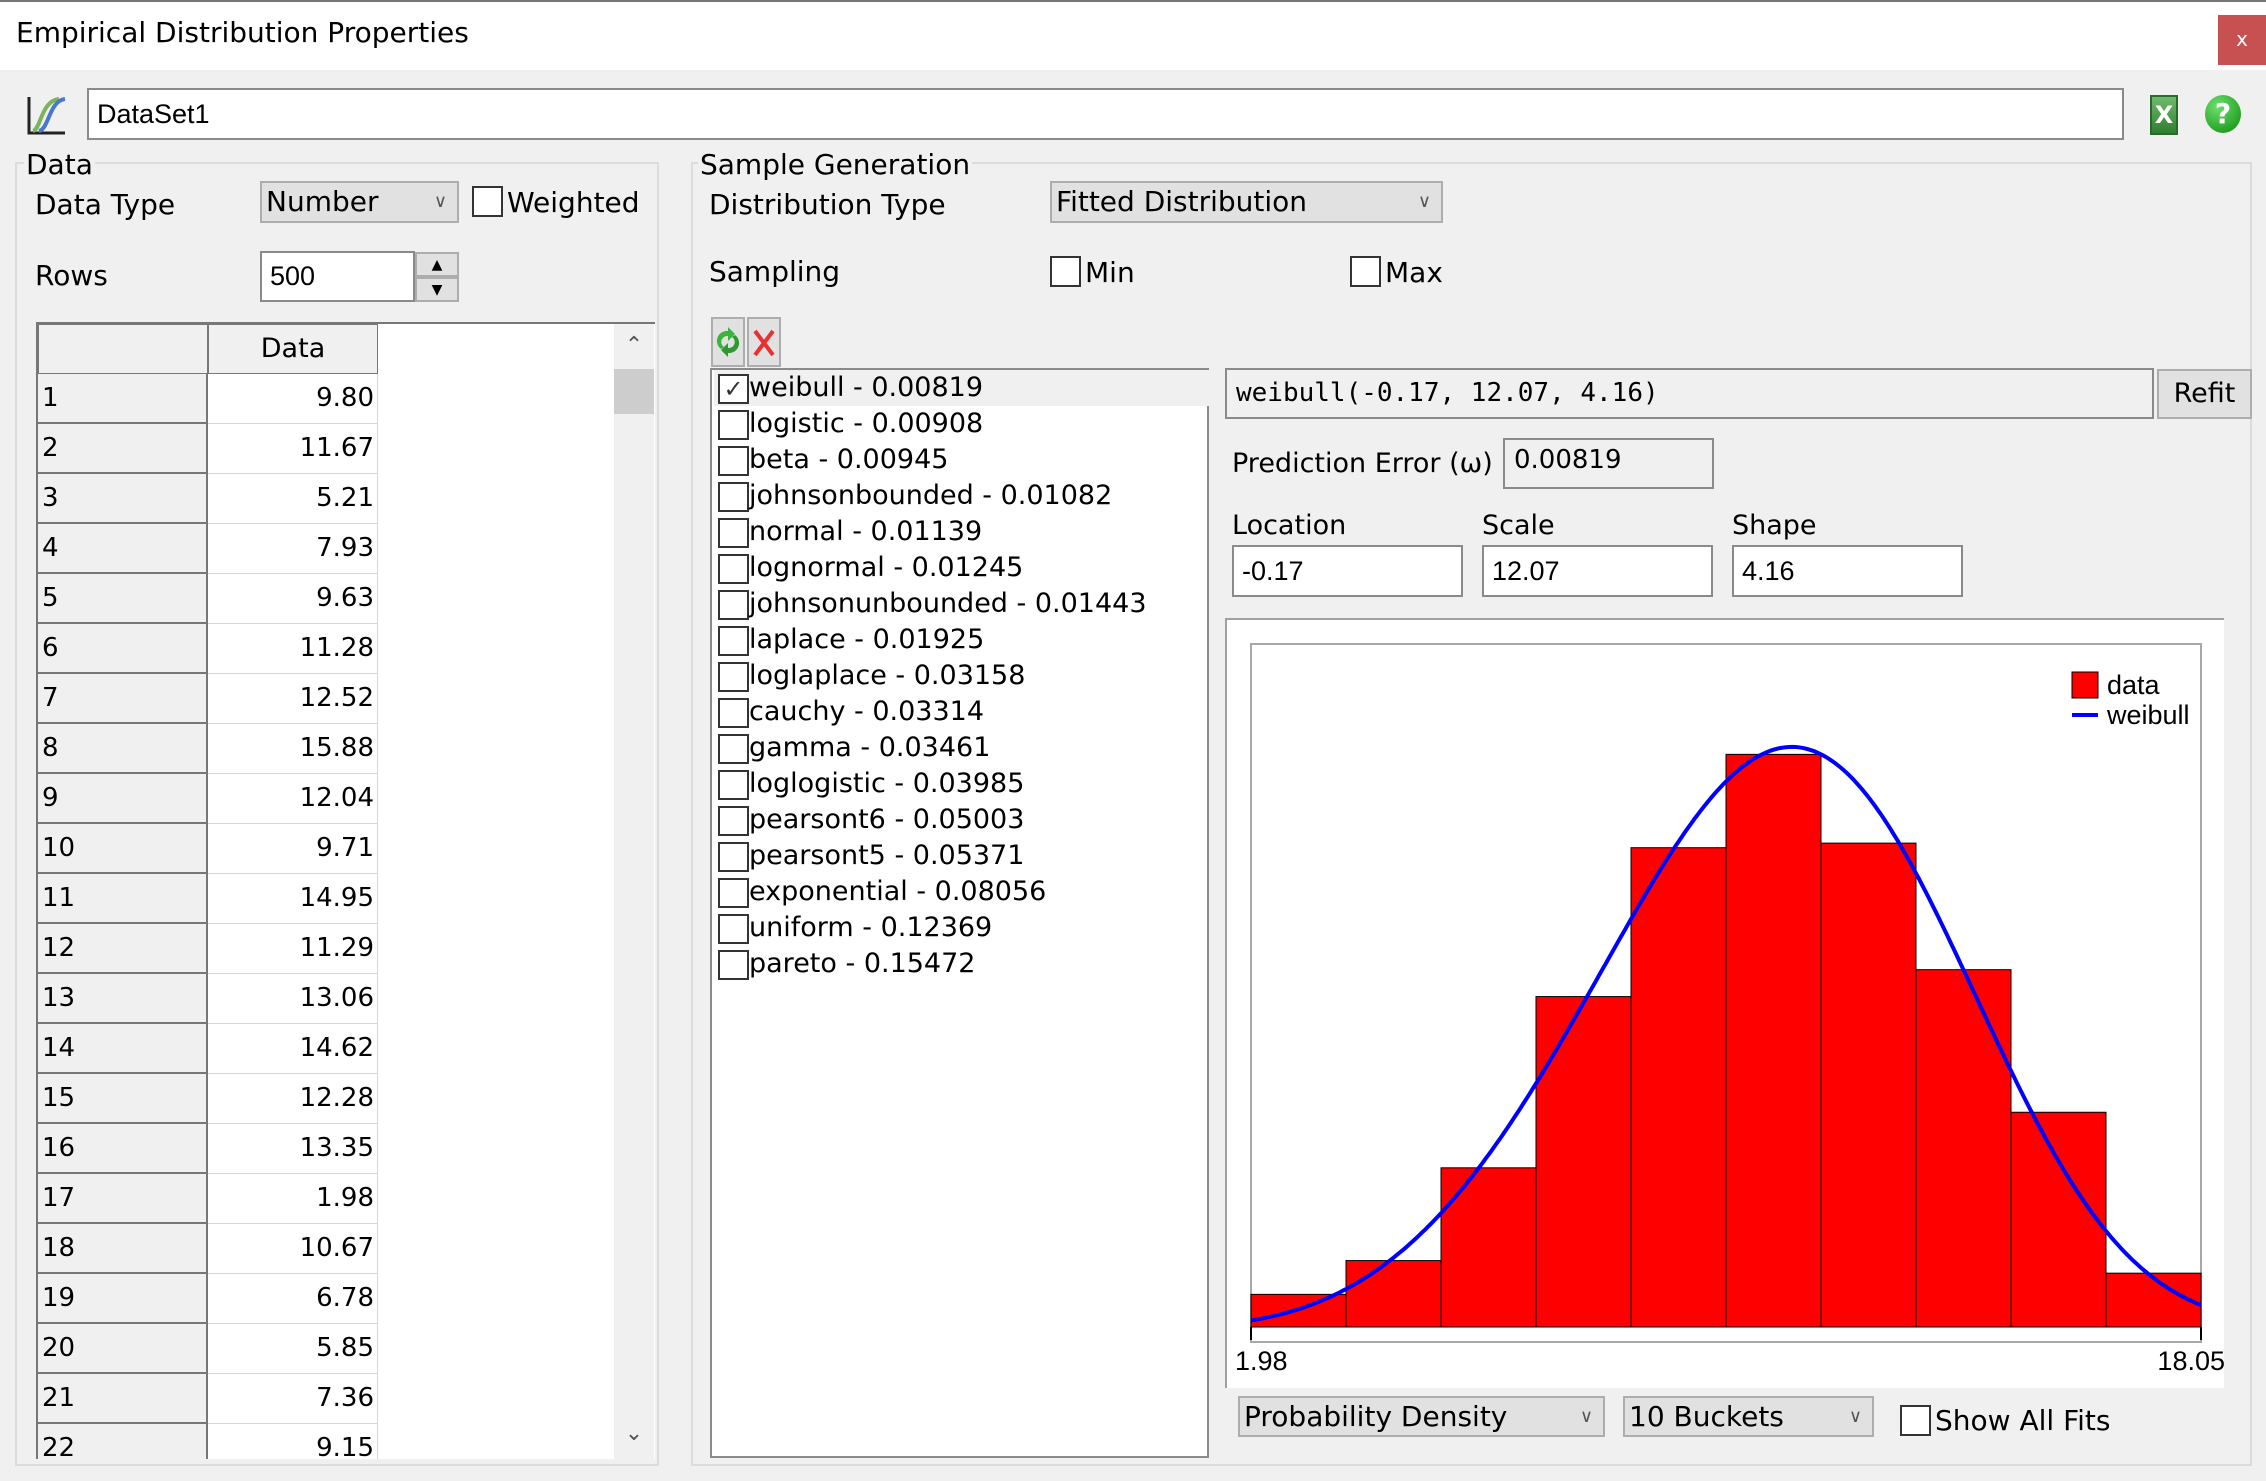 The image size is (2266, 1481). Describe the element at coordinates (293, 849) in the screenshot. I see `row-value: 9.71` at that location.